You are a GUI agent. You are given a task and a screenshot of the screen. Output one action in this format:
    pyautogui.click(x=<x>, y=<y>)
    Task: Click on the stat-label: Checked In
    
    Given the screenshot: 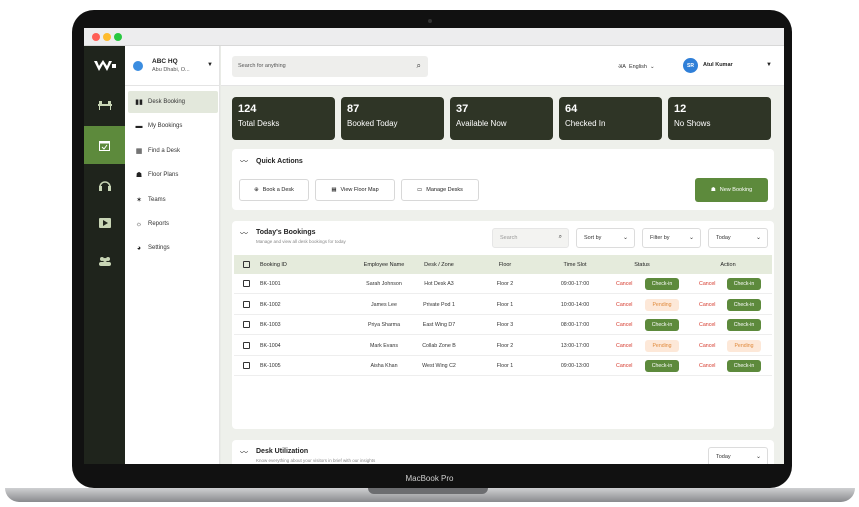 What is the action you would take?
    pyautogui.click(x=585, y=123)
    